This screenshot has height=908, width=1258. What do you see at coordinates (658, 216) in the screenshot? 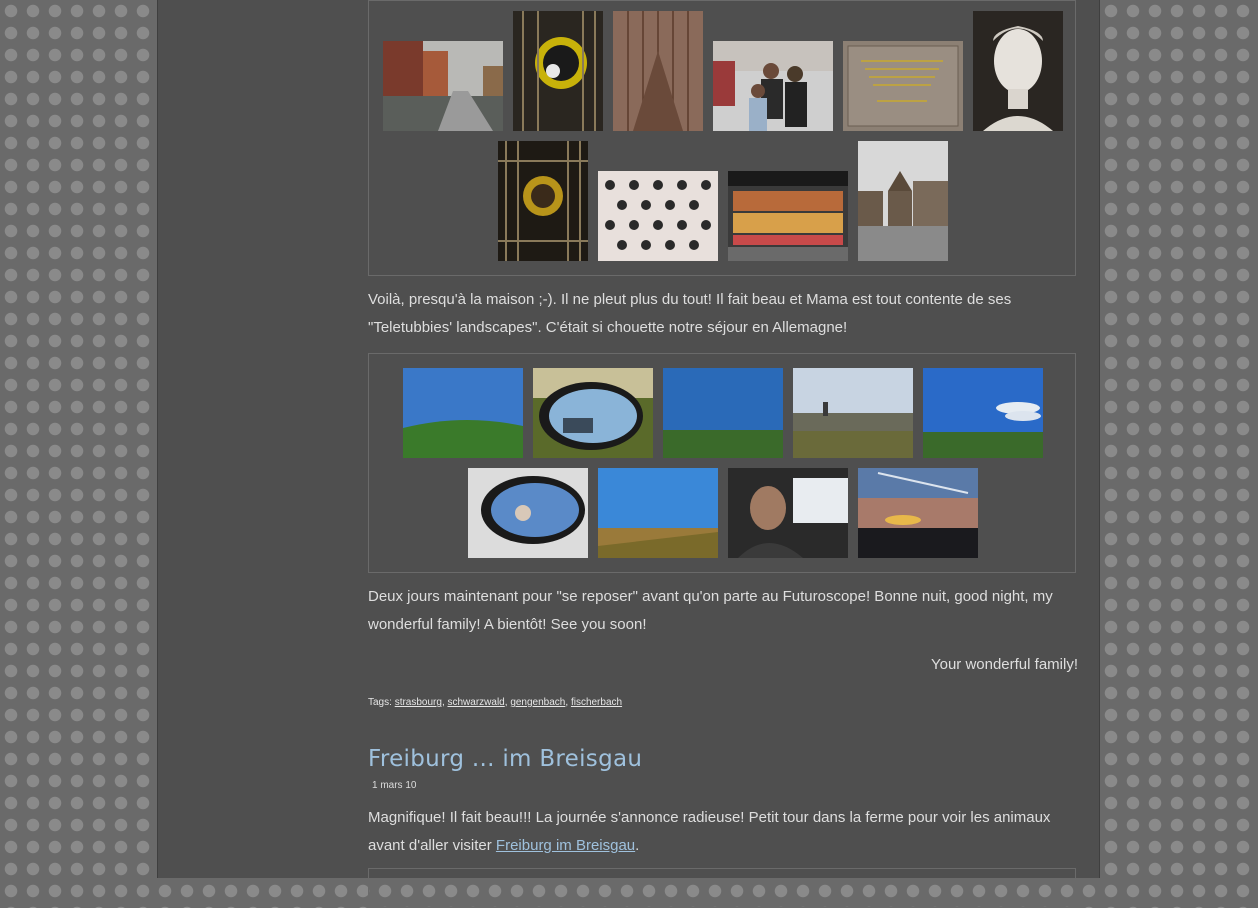
I see `thumb-ironwork-pattern` at bounding box center [658, 216].